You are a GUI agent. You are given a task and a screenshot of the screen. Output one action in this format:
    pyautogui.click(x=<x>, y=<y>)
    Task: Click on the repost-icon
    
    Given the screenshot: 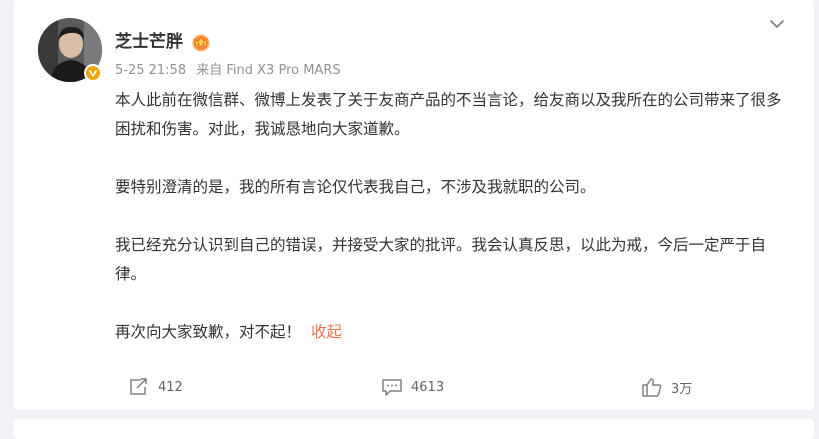 What is the action you would take?
    pyautogui.click(x=138, y=386)
    